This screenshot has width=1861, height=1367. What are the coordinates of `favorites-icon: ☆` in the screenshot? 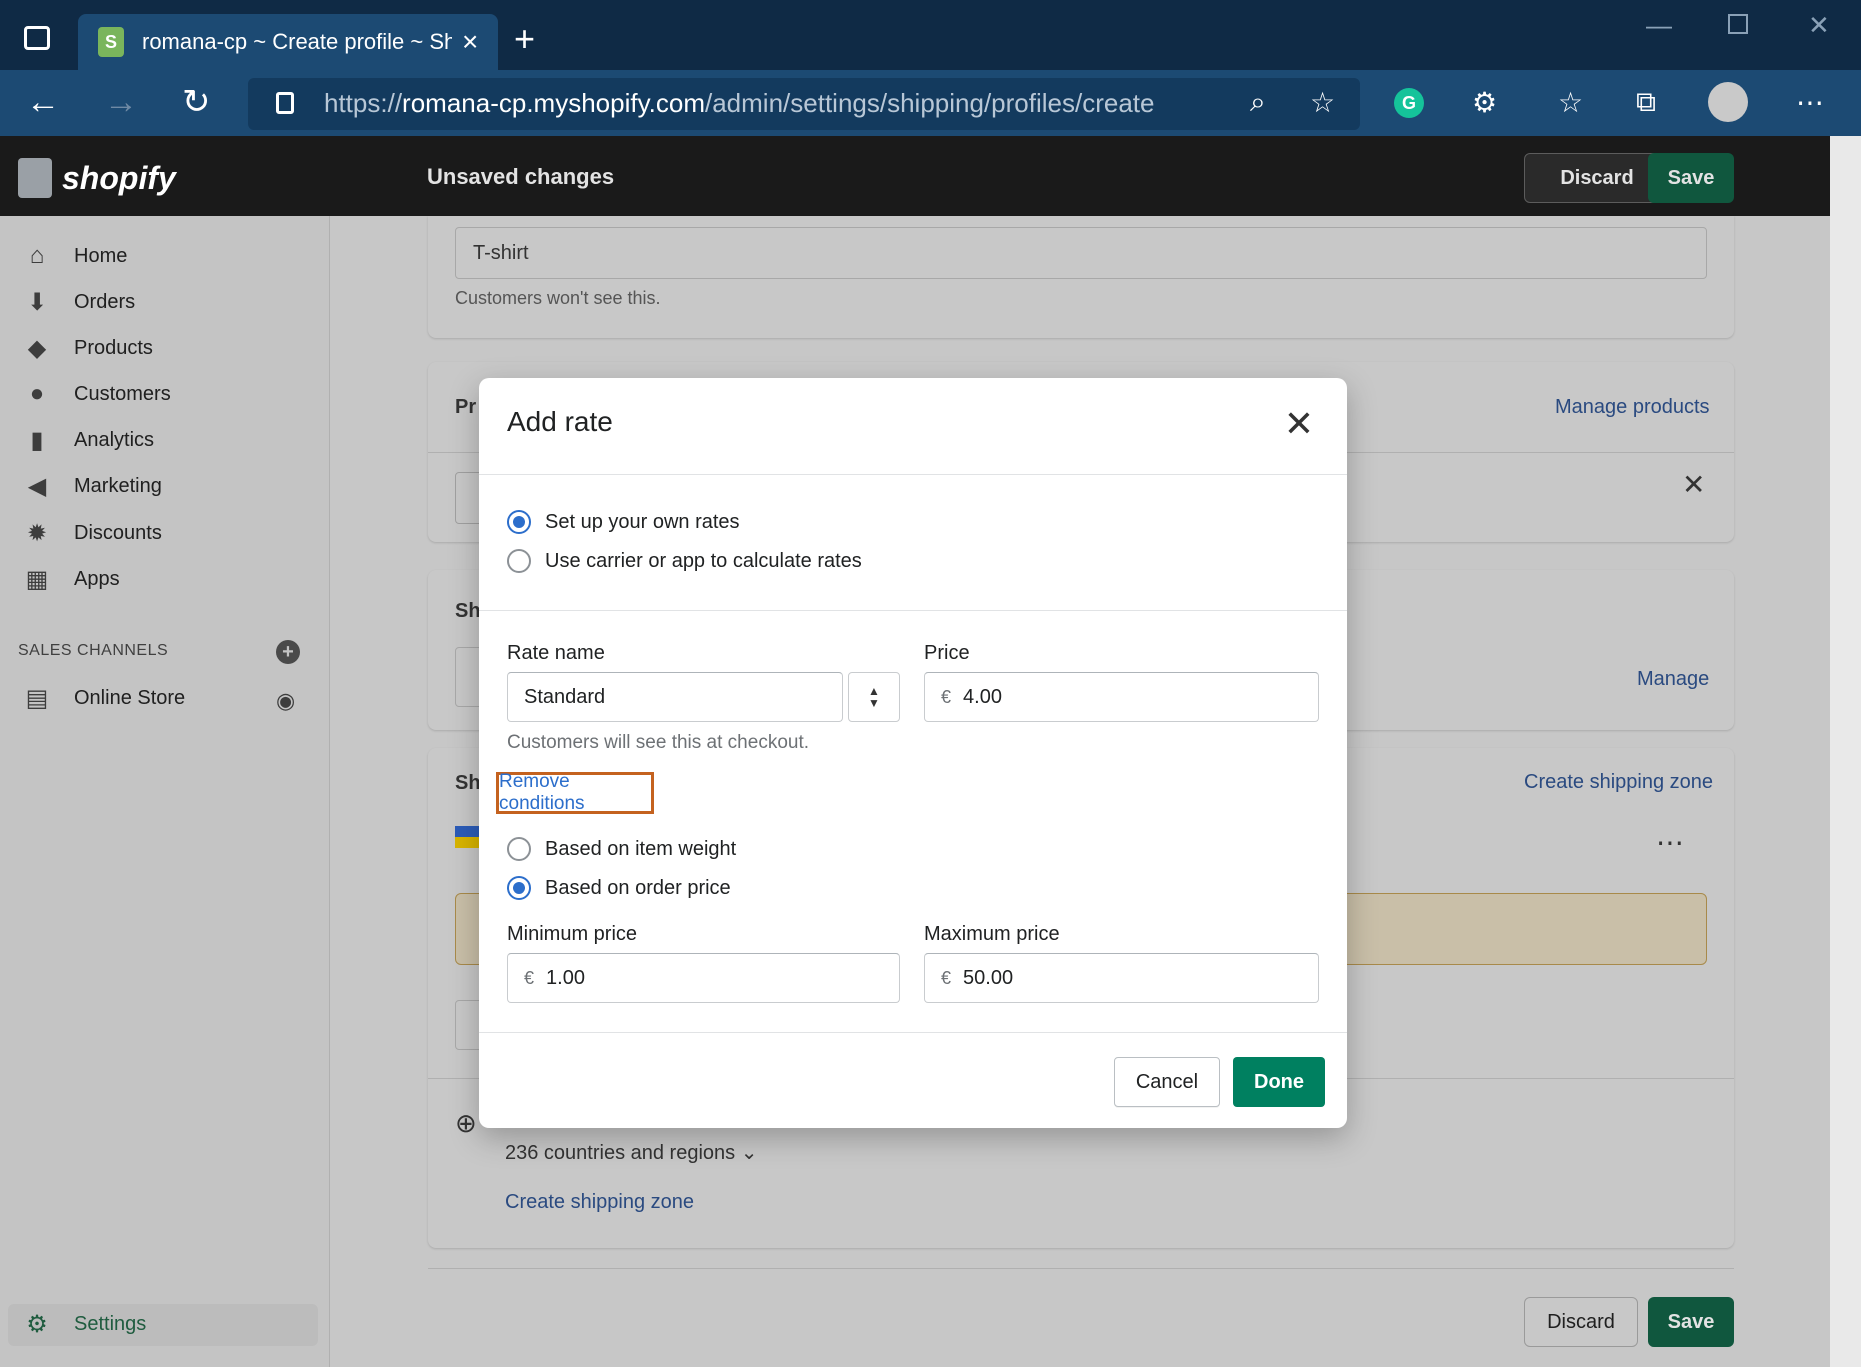 It's located at (1570, 102).